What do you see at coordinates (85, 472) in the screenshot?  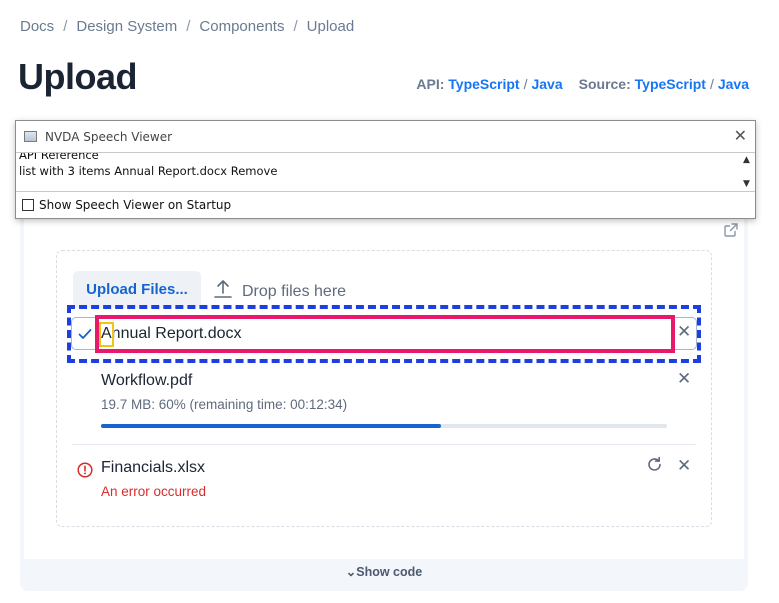 I see `error-icon` at bounding box center [85, 472].